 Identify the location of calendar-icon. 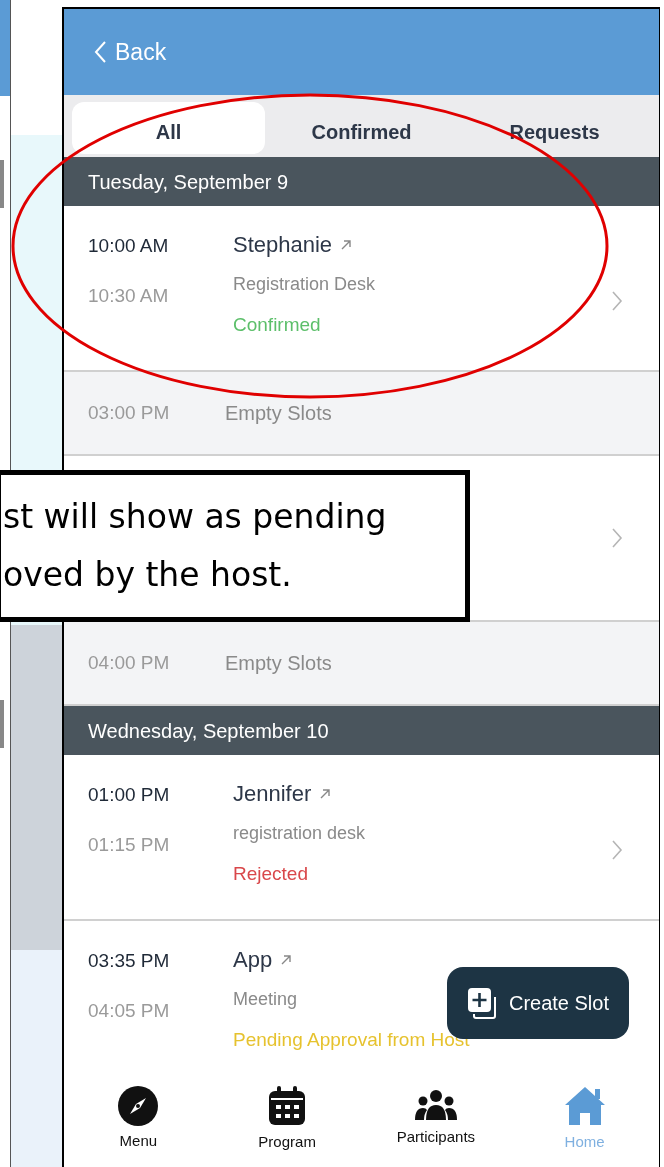
(287, 1105).